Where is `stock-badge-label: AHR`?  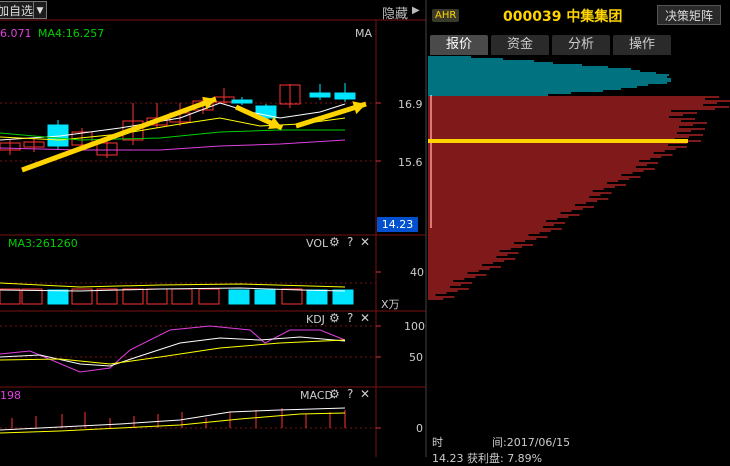 stock-badge-label: AHR is located at coordinates (446, 15).